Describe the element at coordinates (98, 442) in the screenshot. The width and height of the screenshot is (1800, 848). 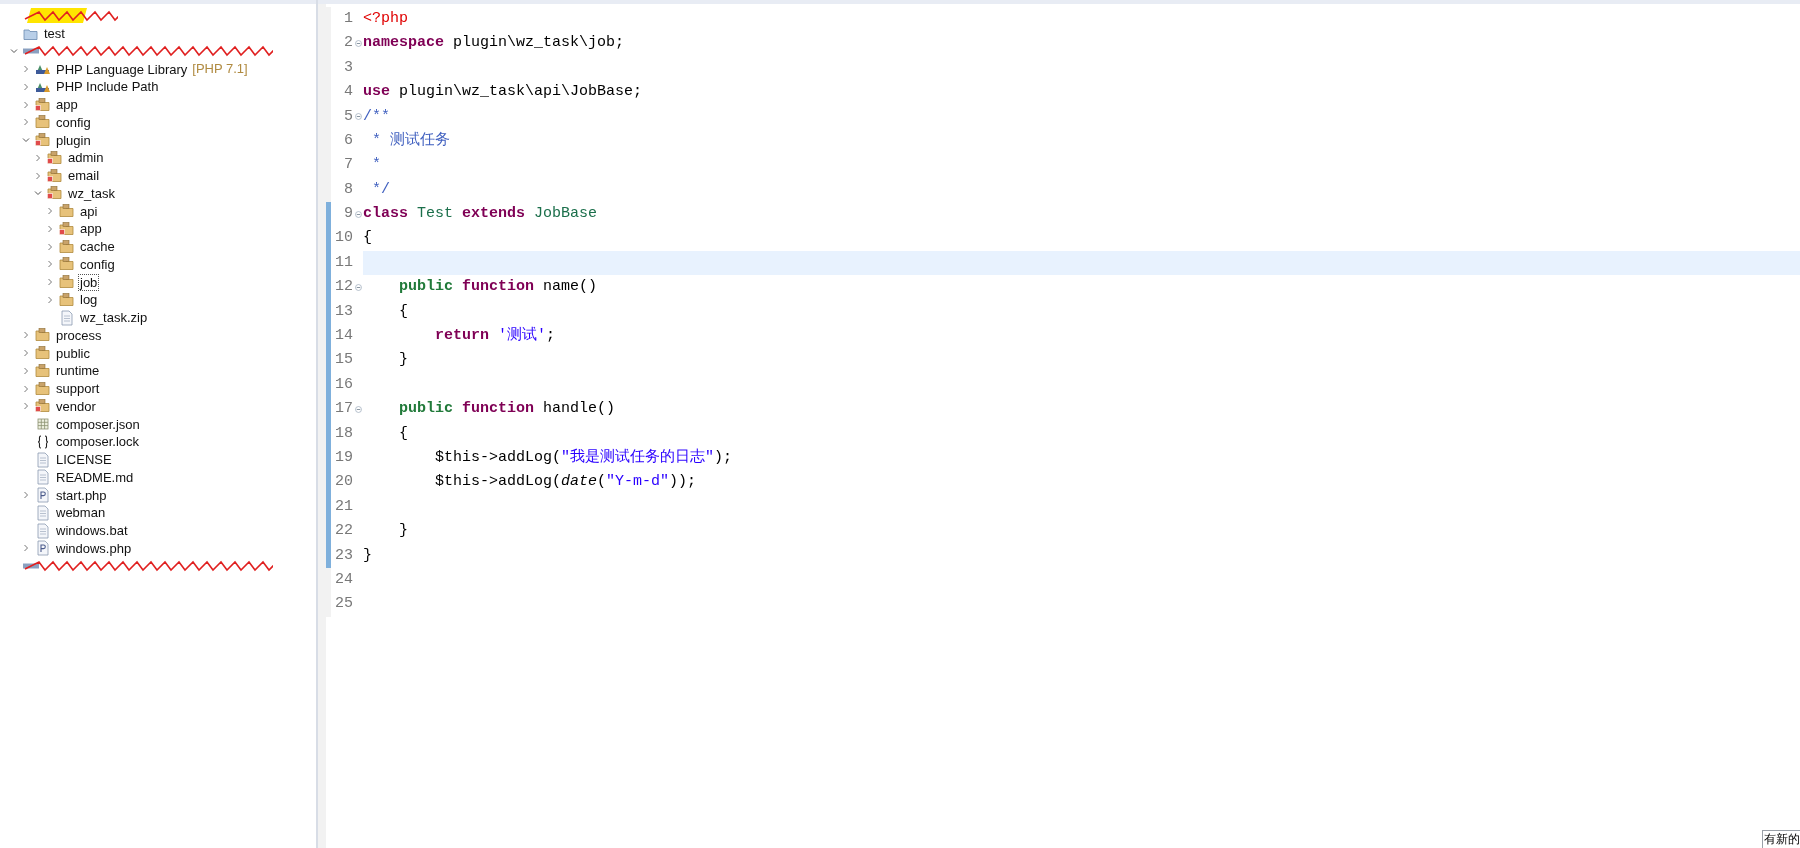
I see `tree-item-label: composer.lock` at that location.